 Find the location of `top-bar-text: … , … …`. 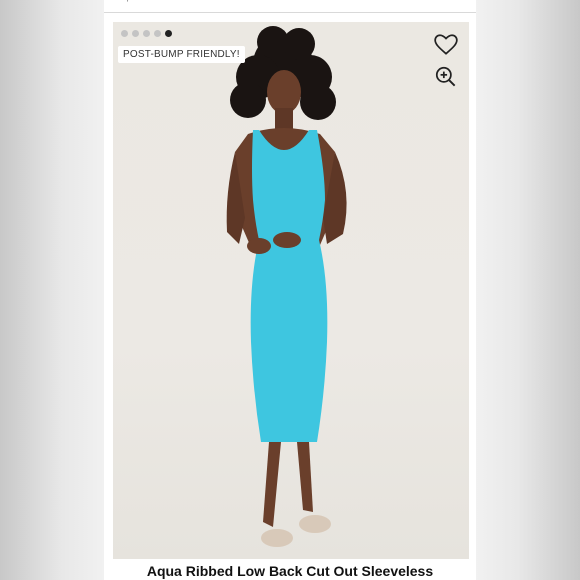

top-bar-text: … , … … is located at coordinates (134, 1).